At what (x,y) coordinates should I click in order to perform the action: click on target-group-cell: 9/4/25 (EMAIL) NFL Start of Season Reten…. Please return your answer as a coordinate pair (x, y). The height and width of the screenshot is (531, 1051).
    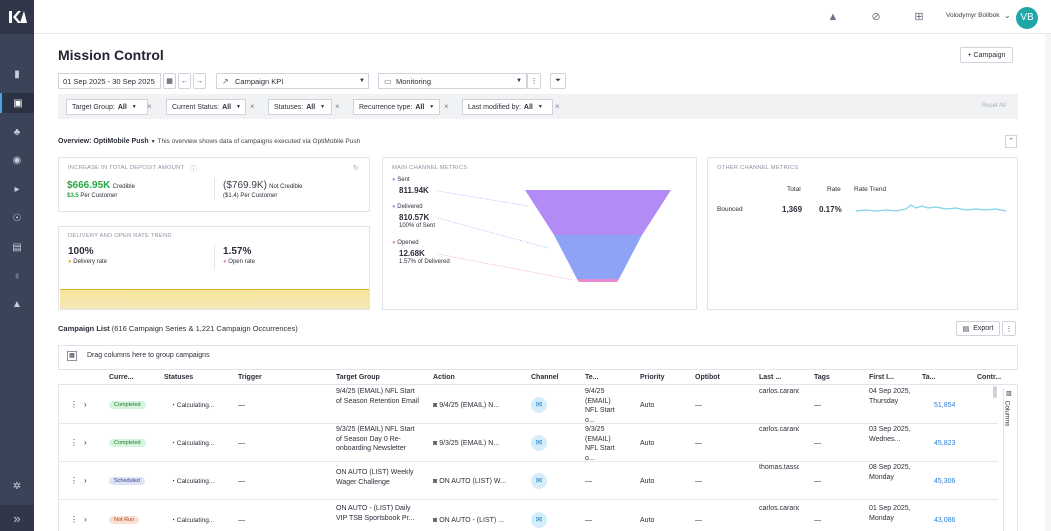
    Looking at the image, I should click on (378, 405).